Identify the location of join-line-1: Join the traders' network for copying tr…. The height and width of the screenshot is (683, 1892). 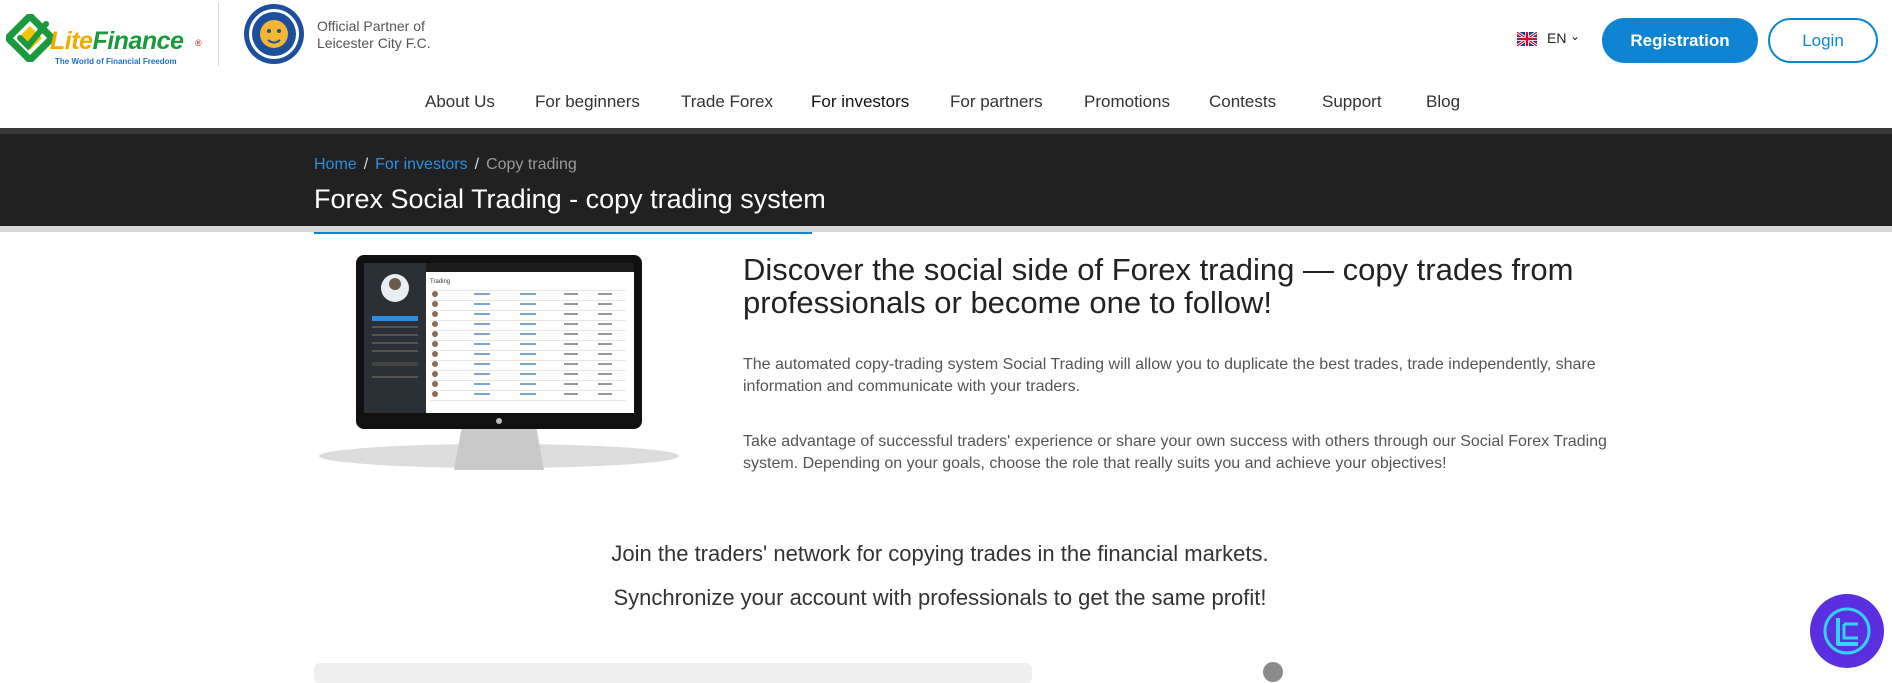
(940, 553).